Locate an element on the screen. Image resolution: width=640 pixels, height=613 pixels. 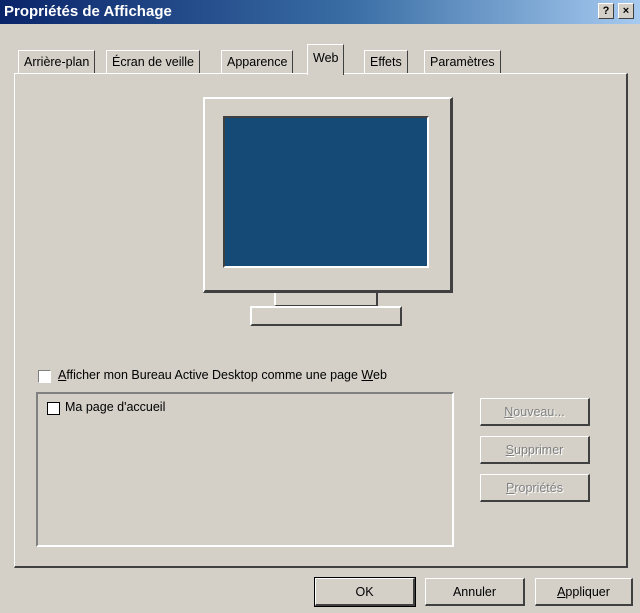
list-item-checkbox is located at coordinates (53, 408).